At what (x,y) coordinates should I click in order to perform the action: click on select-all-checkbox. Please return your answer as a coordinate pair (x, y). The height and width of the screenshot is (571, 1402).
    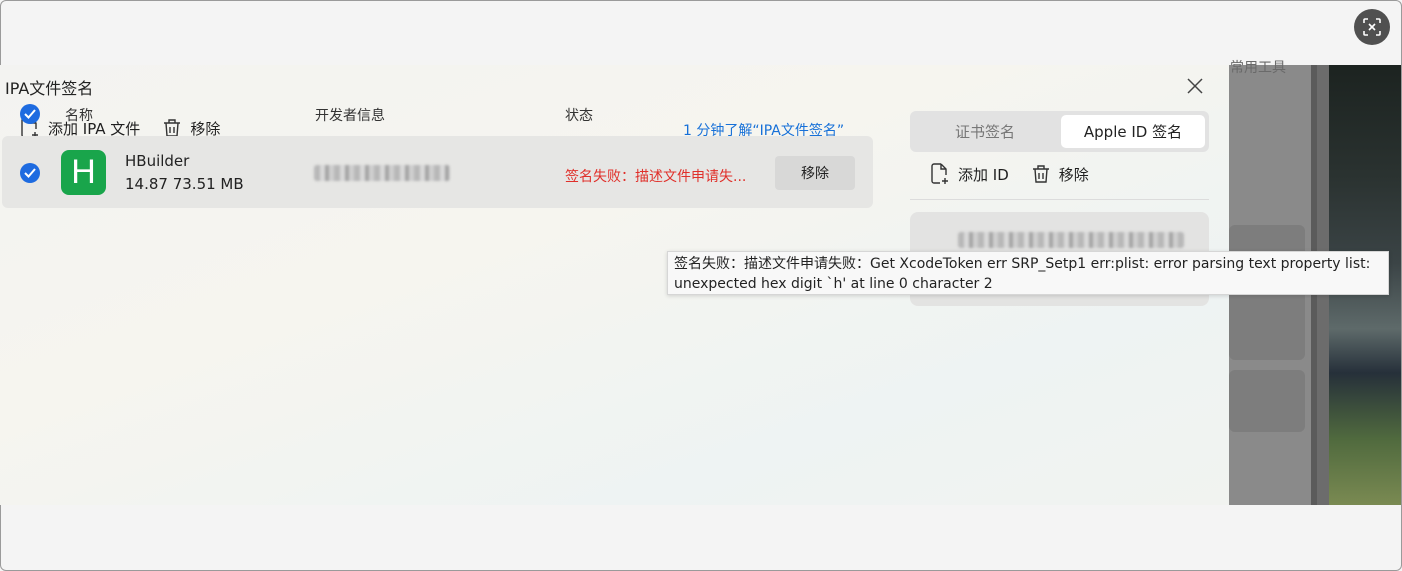
    Looking at the image, I should click on (30, 114).